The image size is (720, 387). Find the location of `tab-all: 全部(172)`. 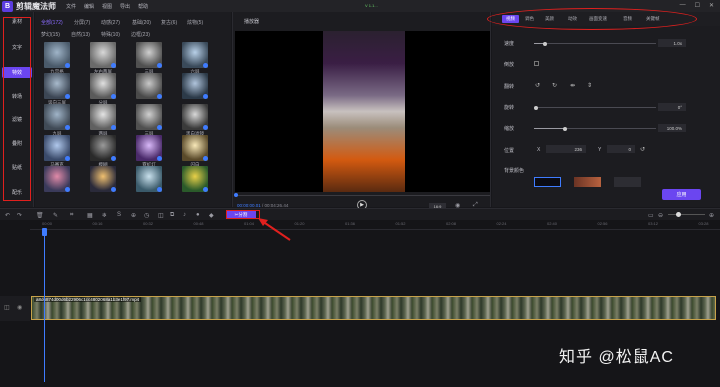

tab-all: 全部(172) is located at coordinates (52, 22).